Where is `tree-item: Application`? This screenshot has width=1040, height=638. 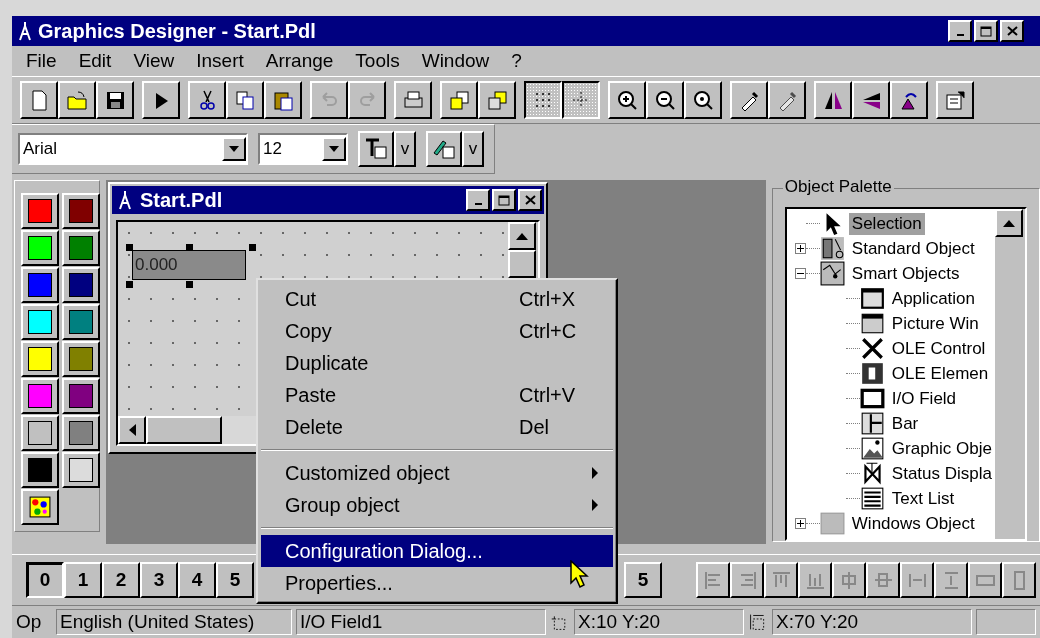 tree-item: Application is located at coordinates (933, 298).